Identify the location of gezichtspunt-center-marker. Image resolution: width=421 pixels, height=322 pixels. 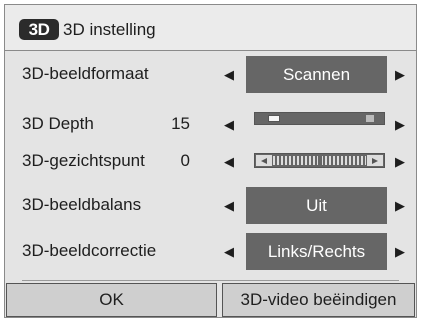
(320, 160).